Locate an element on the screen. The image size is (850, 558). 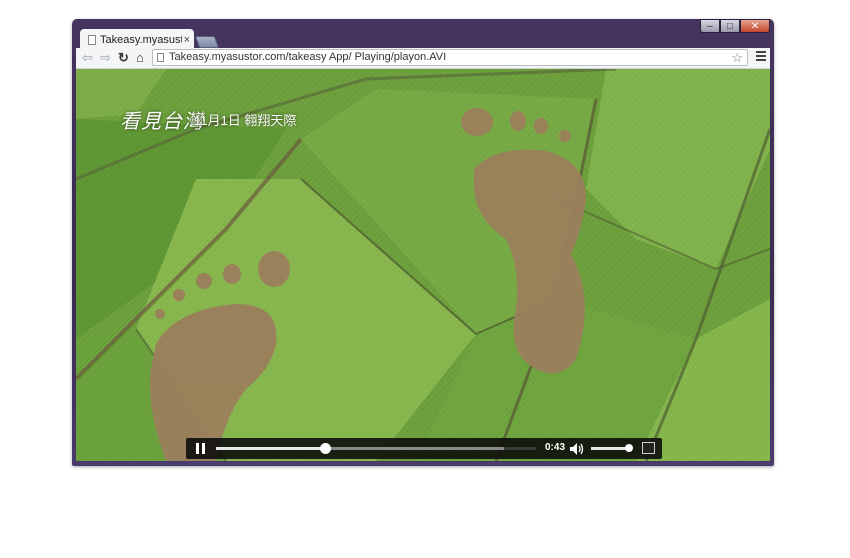
maximize-button: □ is located at coordinates (730, 26).